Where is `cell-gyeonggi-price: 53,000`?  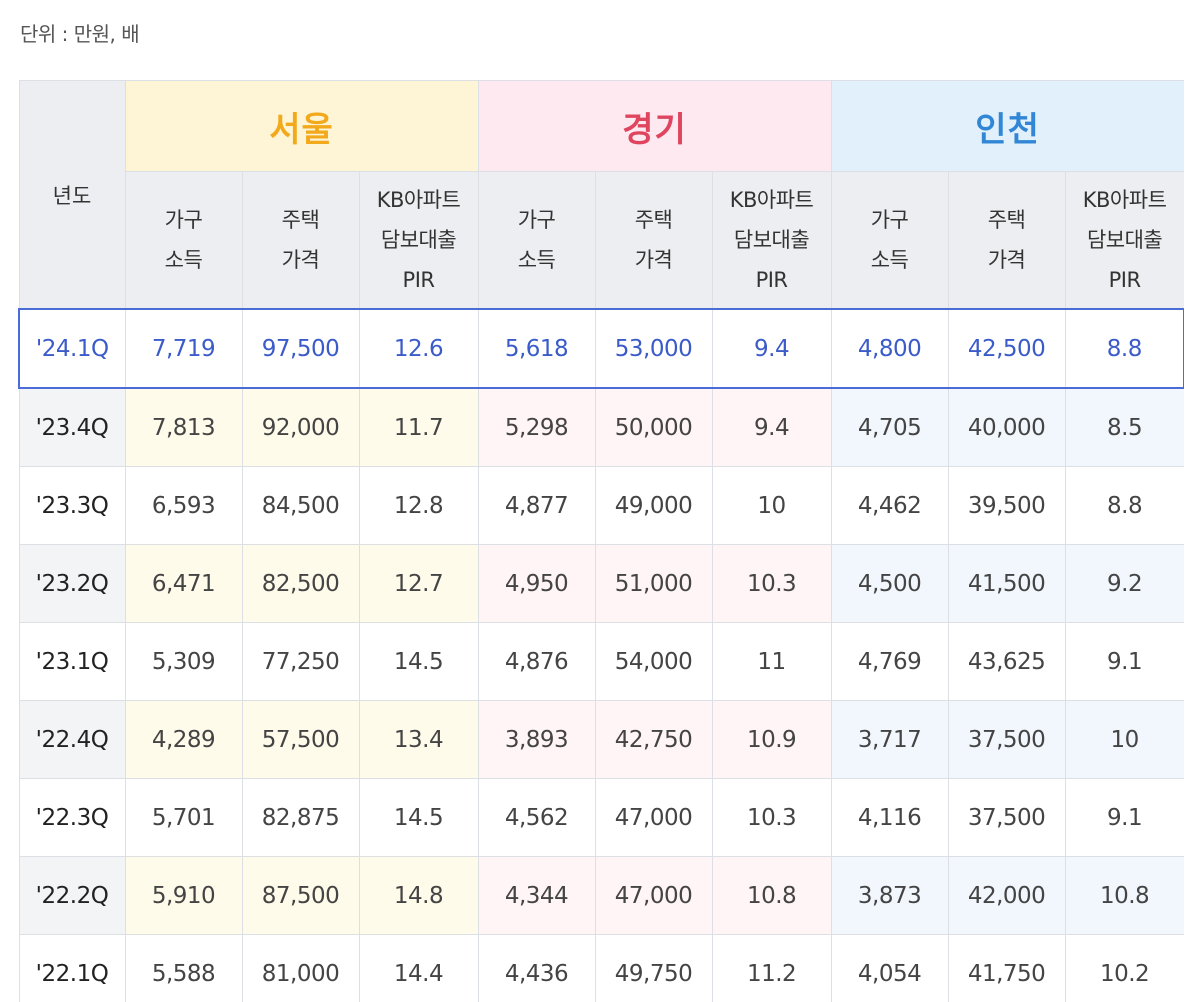 cell-gyeonggi-price: 53,000 is located at coordinates (653, 348).